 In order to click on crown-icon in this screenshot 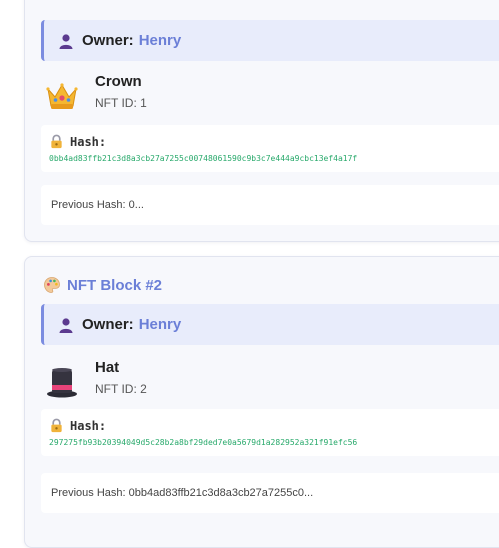, I will do `click(62, 96)`.